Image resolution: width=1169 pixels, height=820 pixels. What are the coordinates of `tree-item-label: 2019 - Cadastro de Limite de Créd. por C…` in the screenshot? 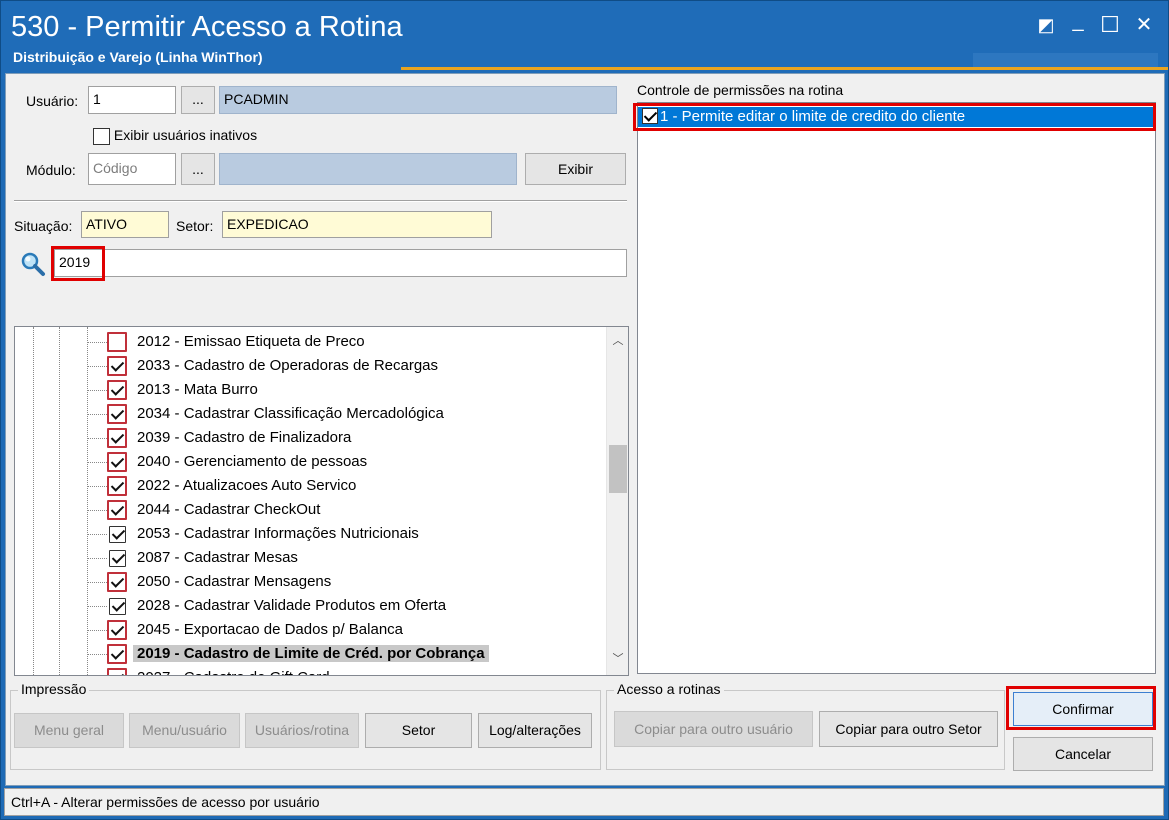 It's located at (311, 653).